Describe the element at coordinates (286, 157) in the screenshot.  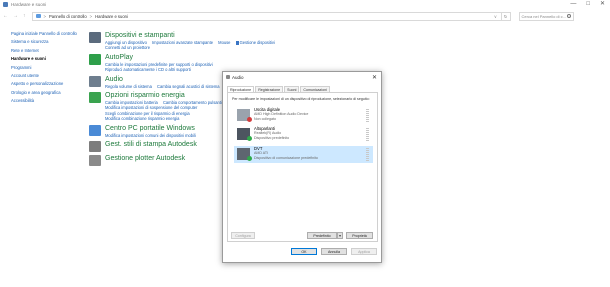
I see `device-status: Dispositivo di comunicazione predefinito` at that location.